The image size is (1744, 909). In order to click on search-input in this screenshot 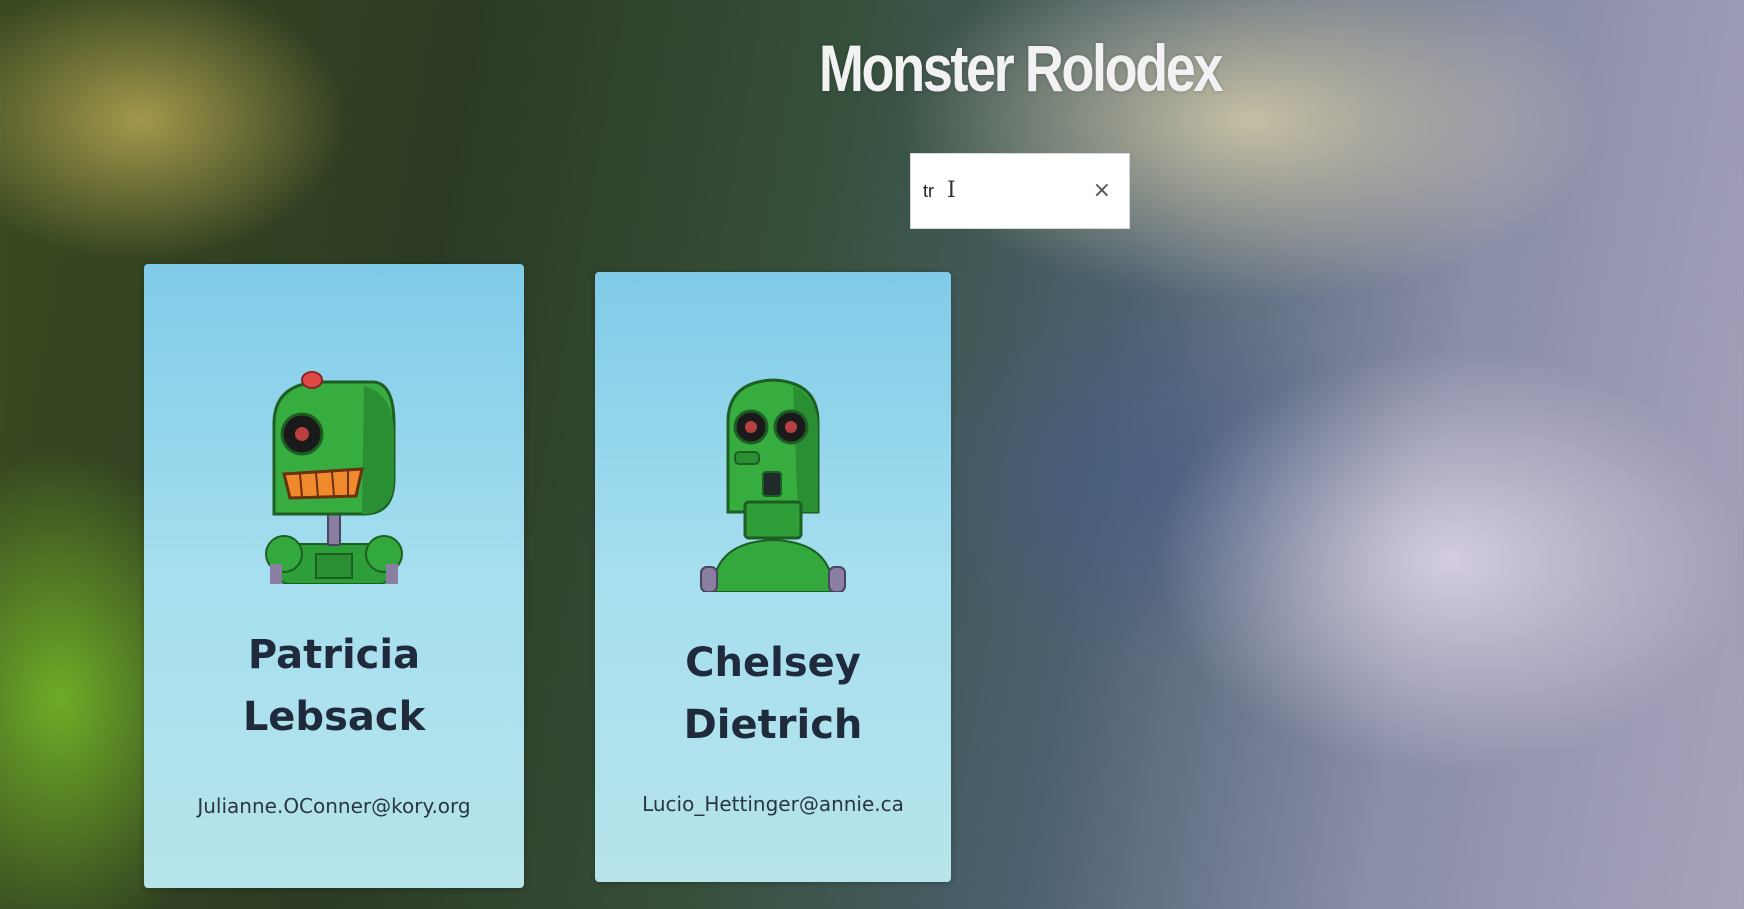, I will do `click(998, 191)`.